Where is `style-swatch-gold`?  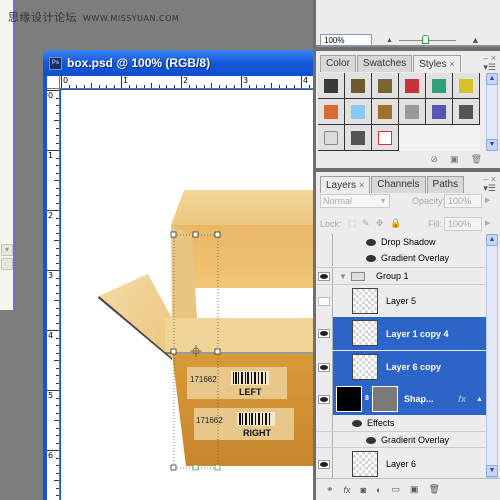
style-swatch-gold is located at coordinates (466, 86).